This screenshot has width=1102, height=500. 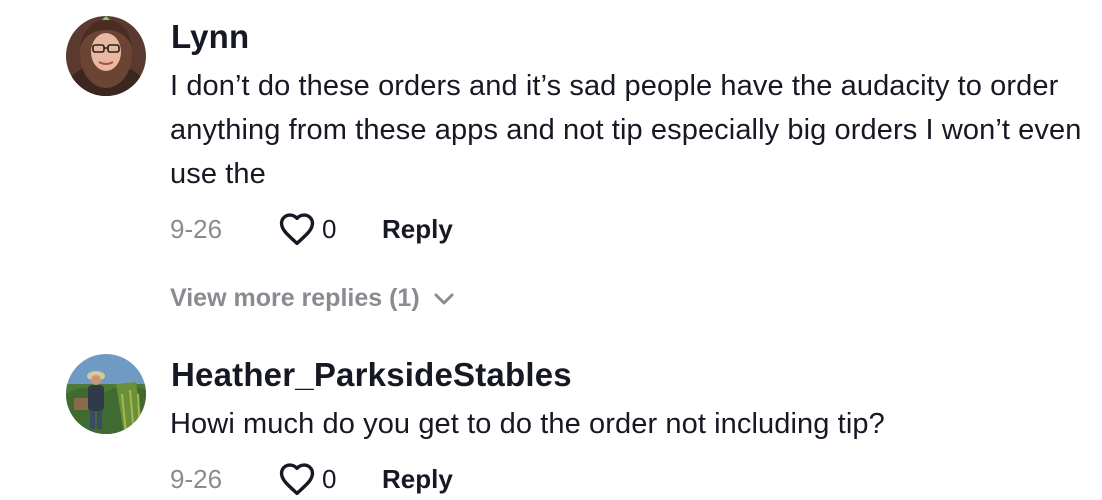 I want to click on view-more-replies-label: View more replies (1), so click(x=295, y=298).